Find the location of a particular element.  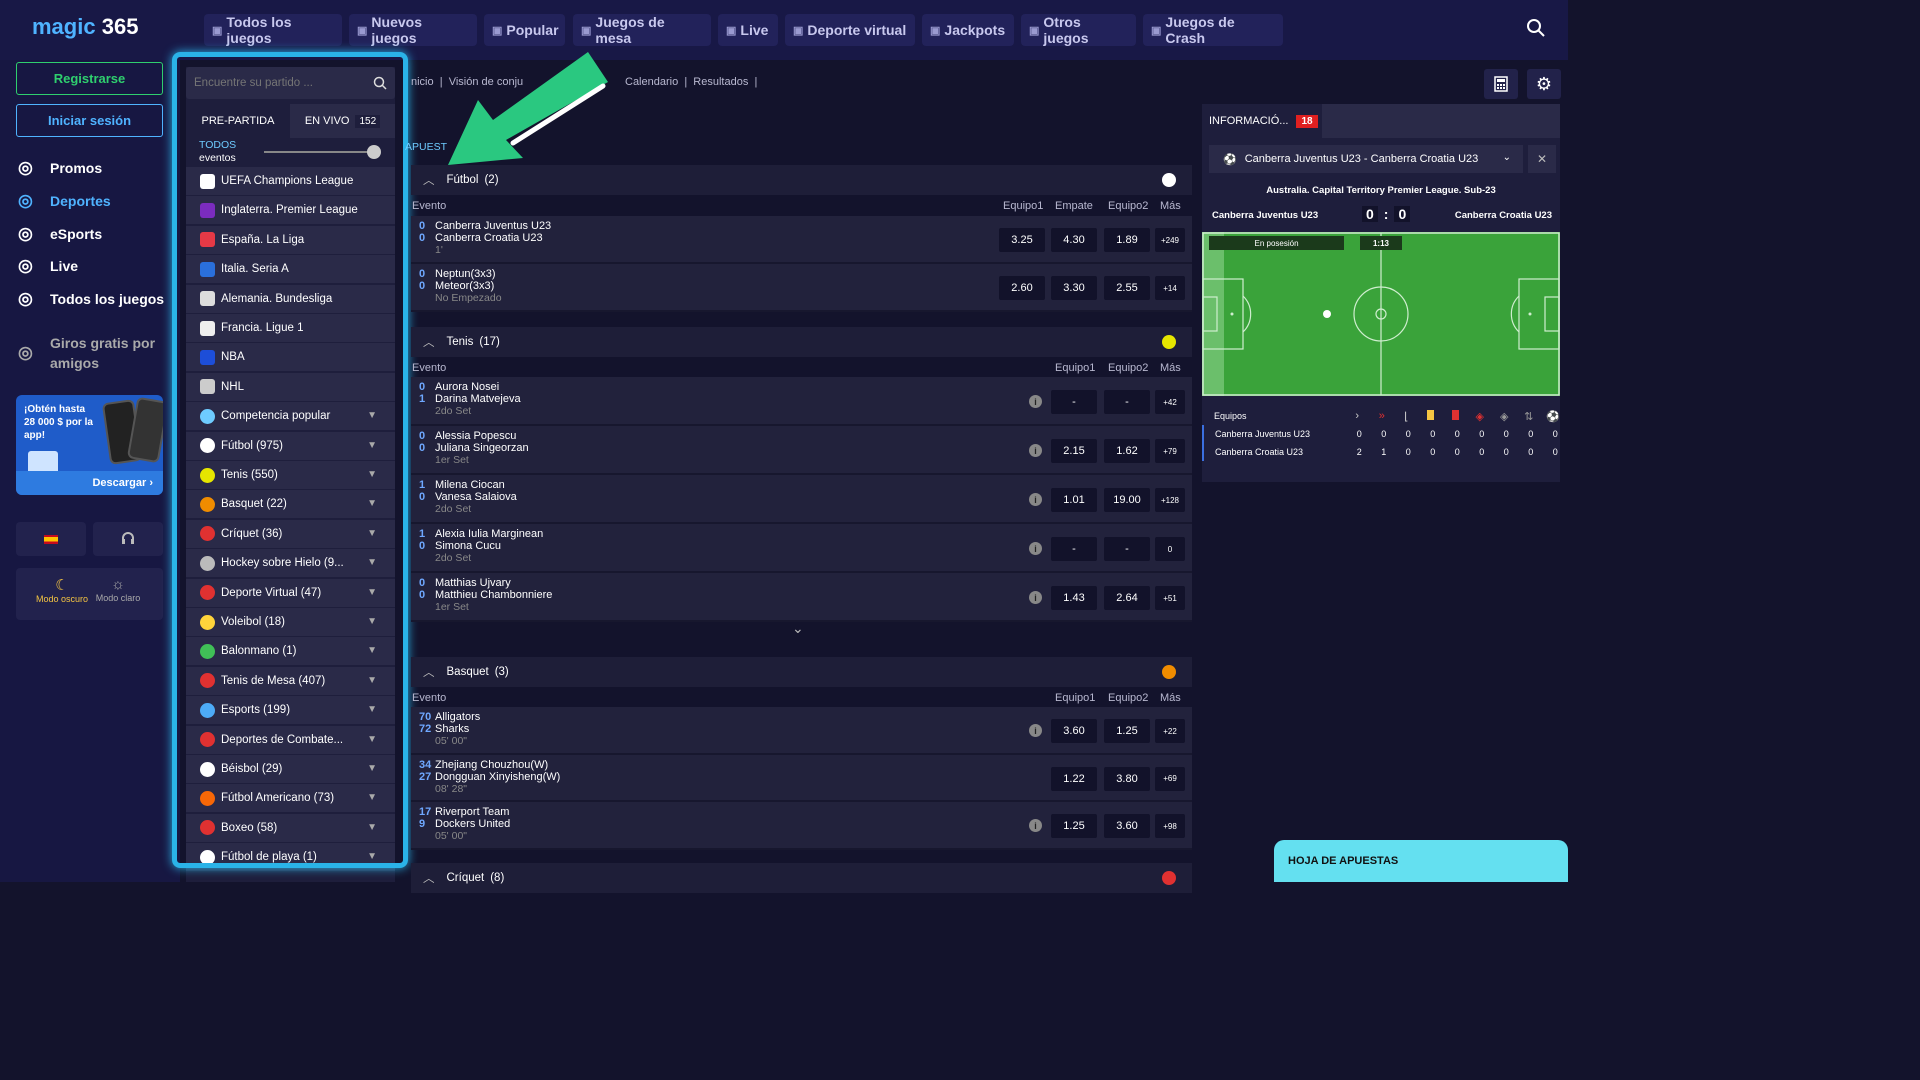

event-row: 70 Alligators 72 Sharks 05' 00" 3.60 1.25 +22 i is located at coordinates (801, 731).